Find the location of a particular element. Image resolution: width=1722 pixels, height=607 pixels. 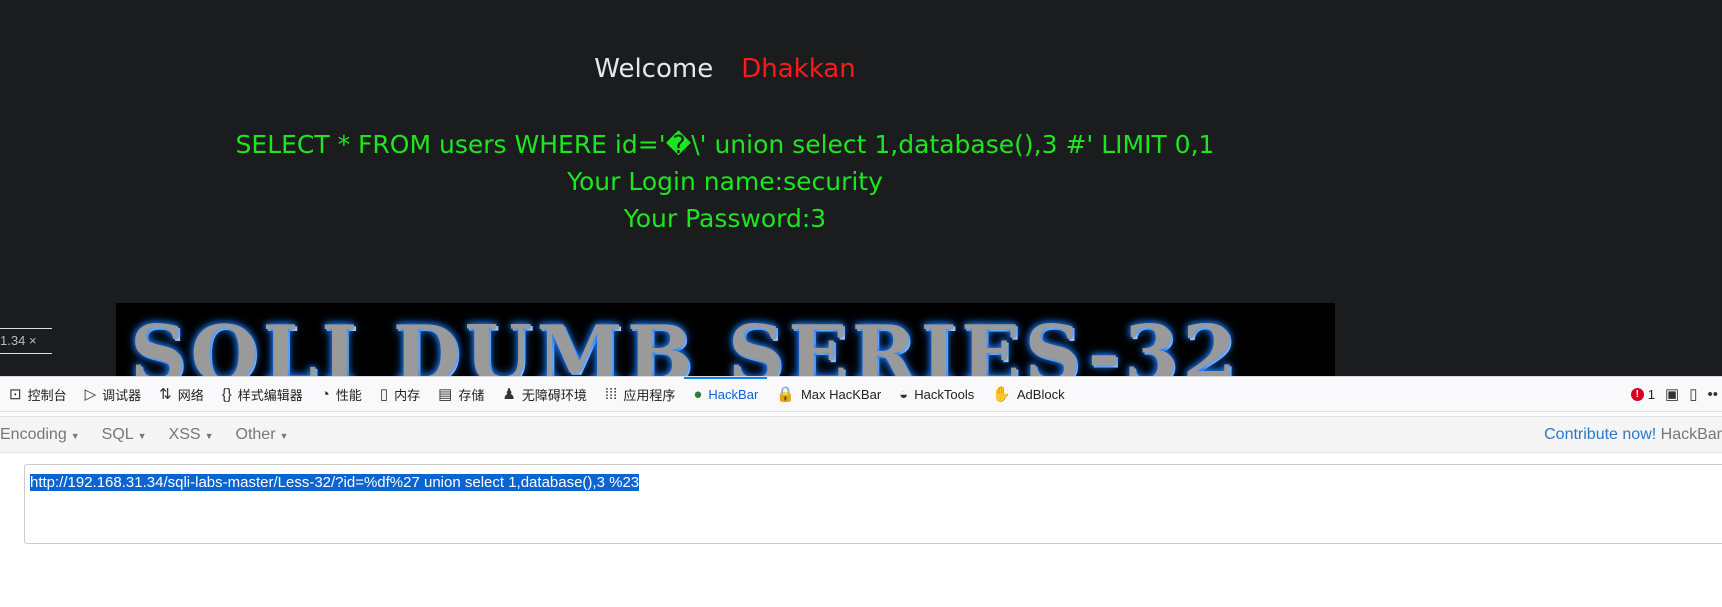

login-name: Your Login name:security is located at coordinates (725, 181).